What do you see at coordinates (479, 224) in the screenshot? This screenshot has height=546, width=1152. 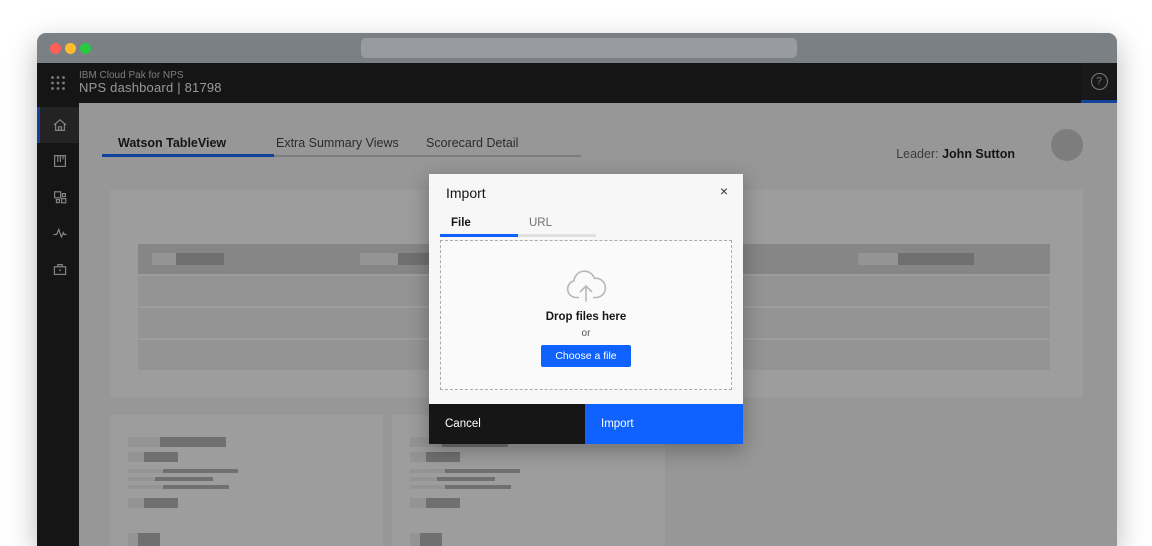 I see `tab-file: File` at bounding box center [479, 224].